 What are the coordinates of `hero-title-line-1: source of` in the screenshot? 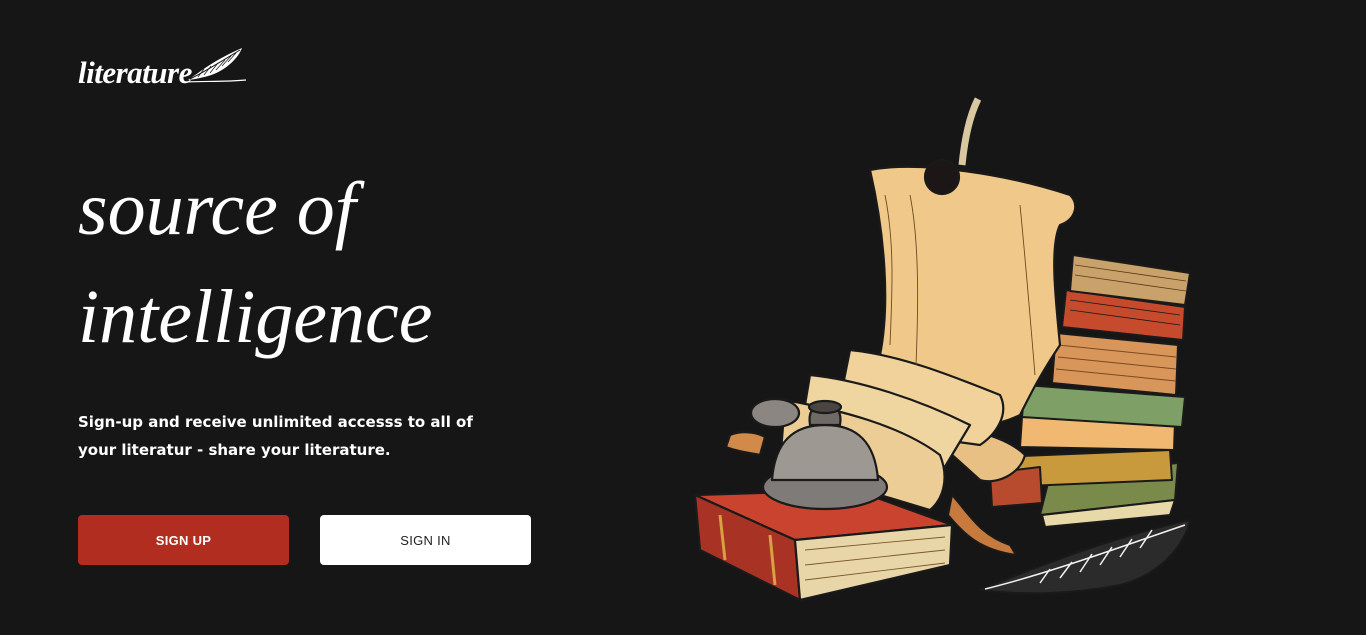 It's located at (217, 209).